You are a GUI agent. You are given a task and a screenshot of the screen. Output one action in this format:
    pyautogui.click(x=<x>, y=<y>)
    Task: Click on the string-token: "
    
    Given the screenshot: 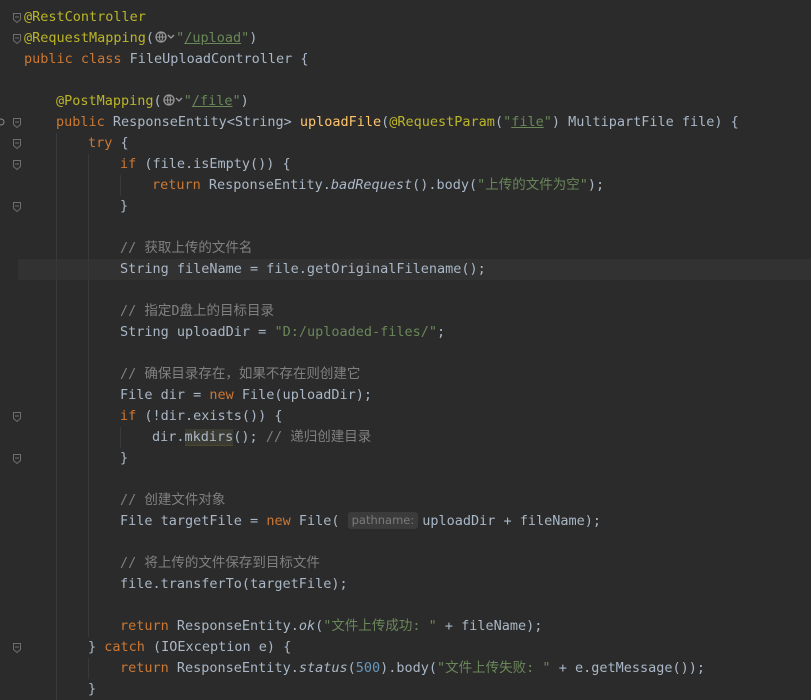 What is the action you would take?
    pyautogui.click(x=187, y=101)
    